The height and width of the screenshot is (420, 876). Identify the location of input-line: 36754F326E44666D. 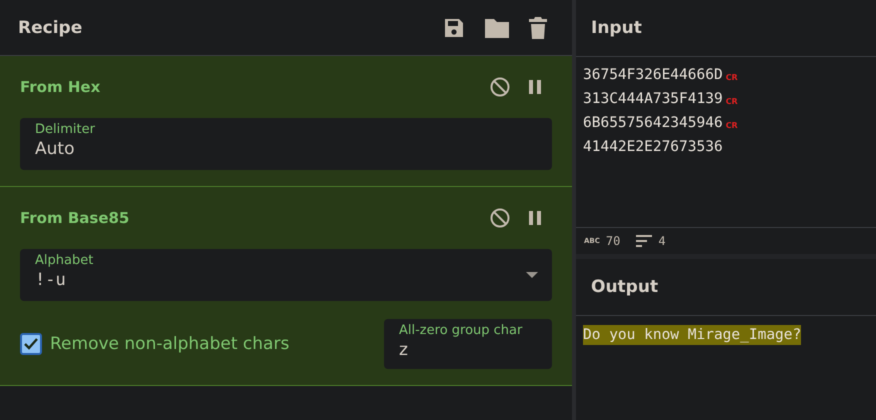
(653, 75).